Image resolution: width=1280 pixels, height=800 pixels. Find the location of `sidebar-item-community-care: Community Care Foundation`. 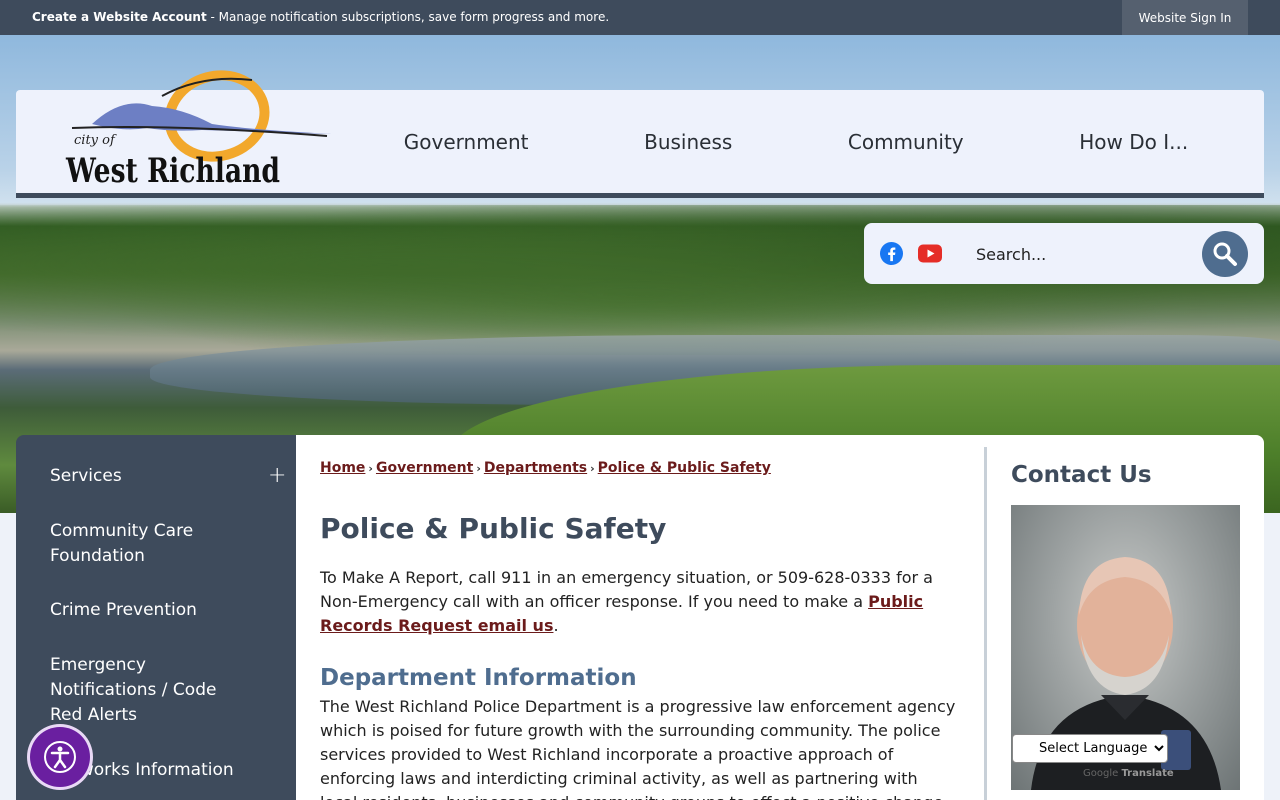

sidebar-item-community-care: Community Care Foundation is located at coordinates (150, 544).